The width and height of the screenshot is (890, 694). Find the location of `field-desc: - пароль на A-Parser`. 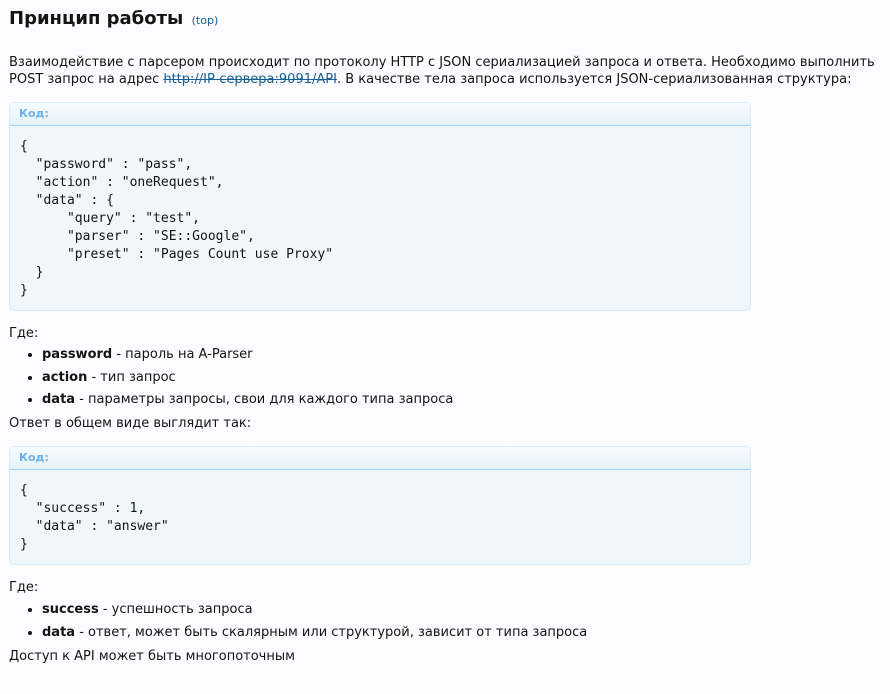

field-desc: - пароль на A-Parser is located at coordinates (182, 354).